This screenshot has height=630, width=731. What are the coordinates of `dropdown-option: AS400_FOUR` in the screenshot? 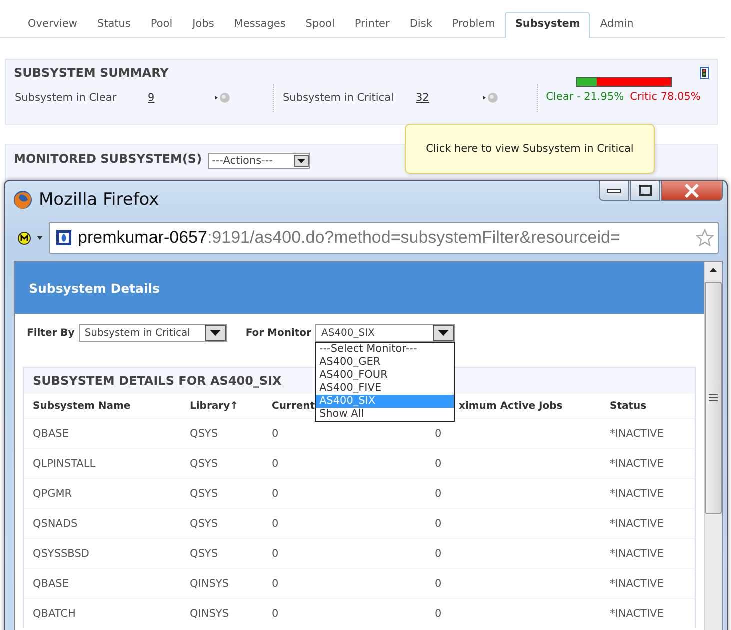 It's located at (385, 375).